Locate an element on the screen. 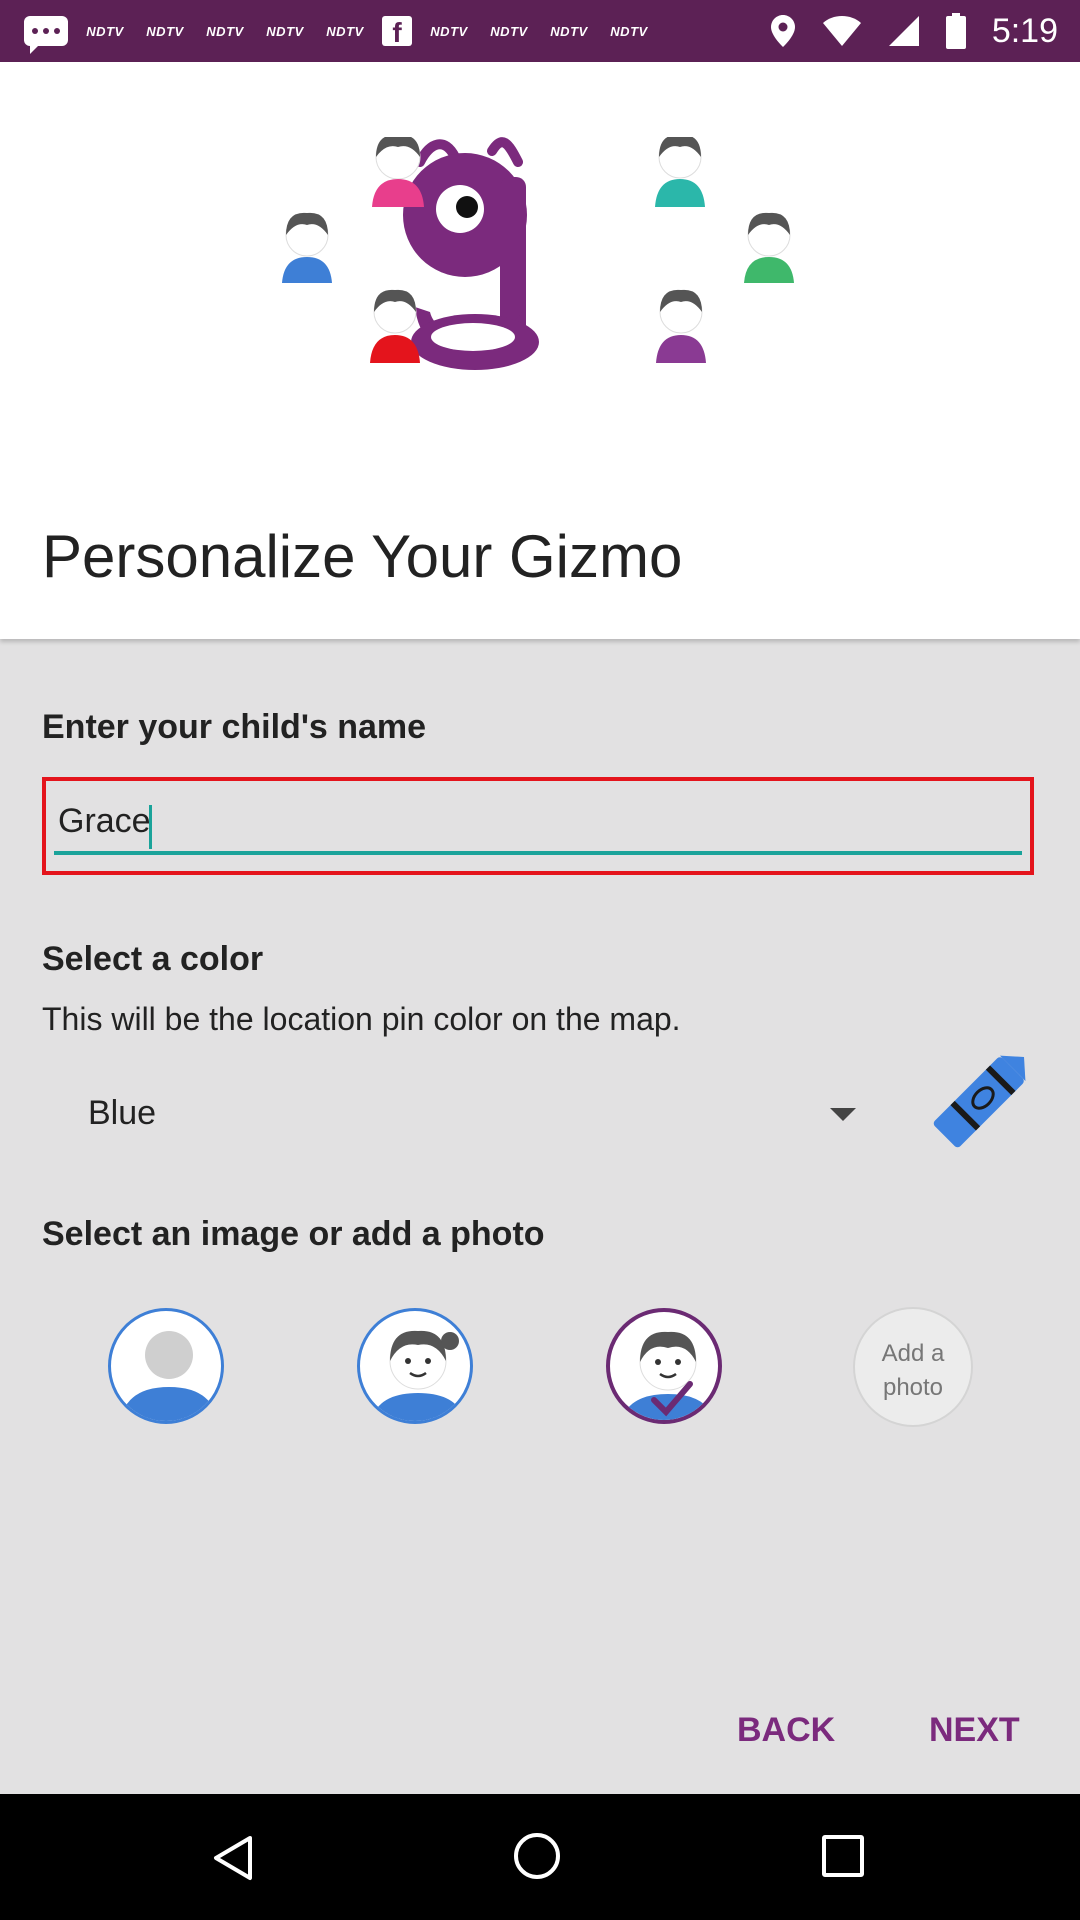 The width and height of the screenshot is (1080, 1920). gizmo-g-icon is located at coordinates (471, 253).